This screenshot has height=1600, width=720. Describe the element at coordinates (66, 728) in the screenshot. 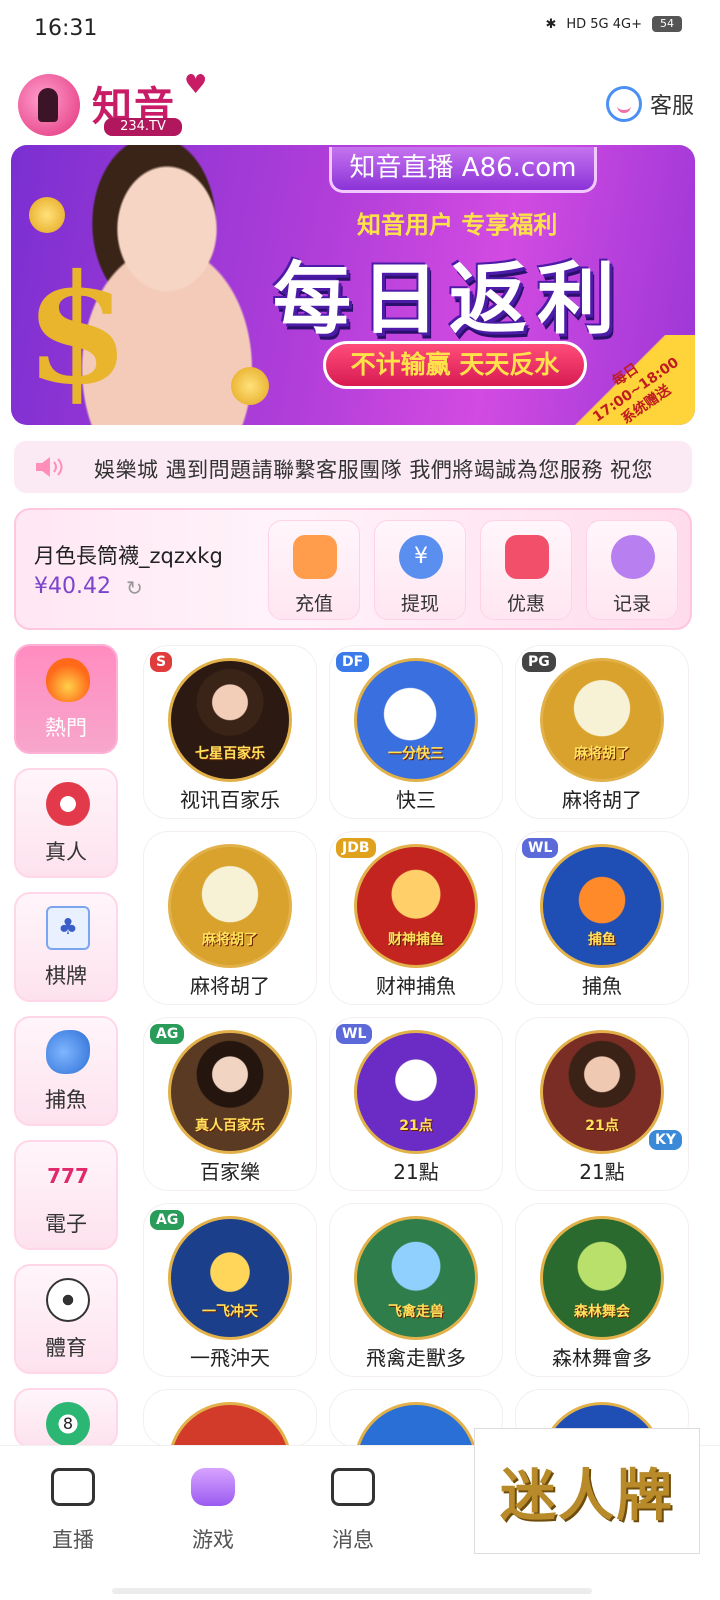

I see `category-label: 熱門` at that location.